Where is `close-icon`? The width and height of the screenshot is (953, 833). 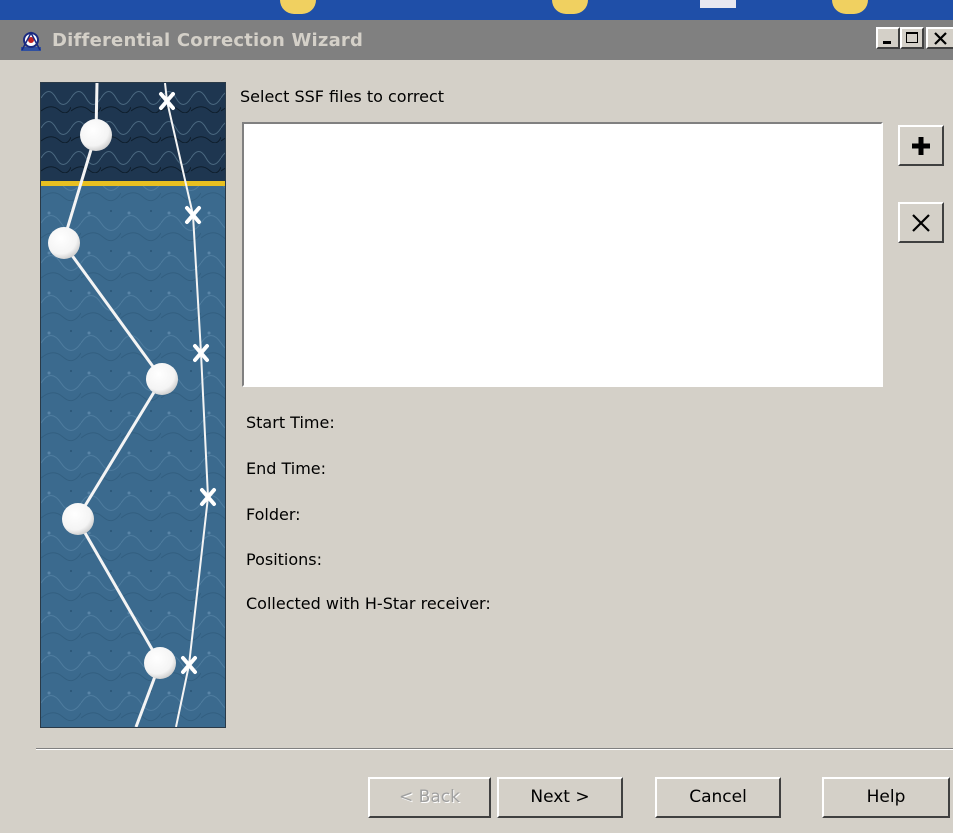
close-icon is located at coordinates (940, 38).